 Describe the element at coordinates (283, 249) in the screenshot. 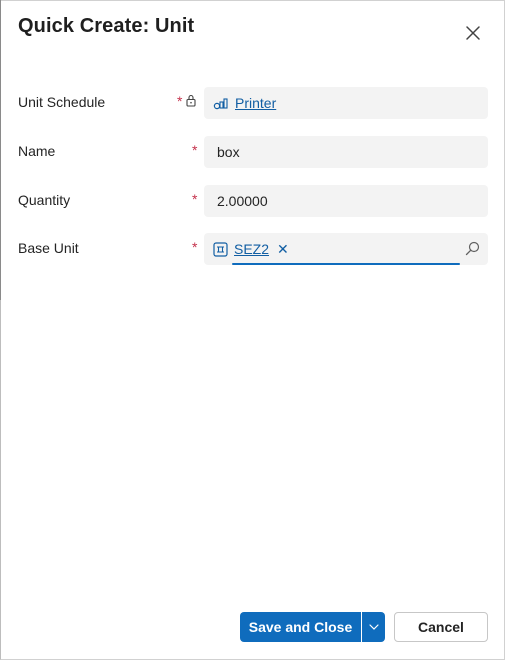

I see `remove-icon: ✕` at that location.